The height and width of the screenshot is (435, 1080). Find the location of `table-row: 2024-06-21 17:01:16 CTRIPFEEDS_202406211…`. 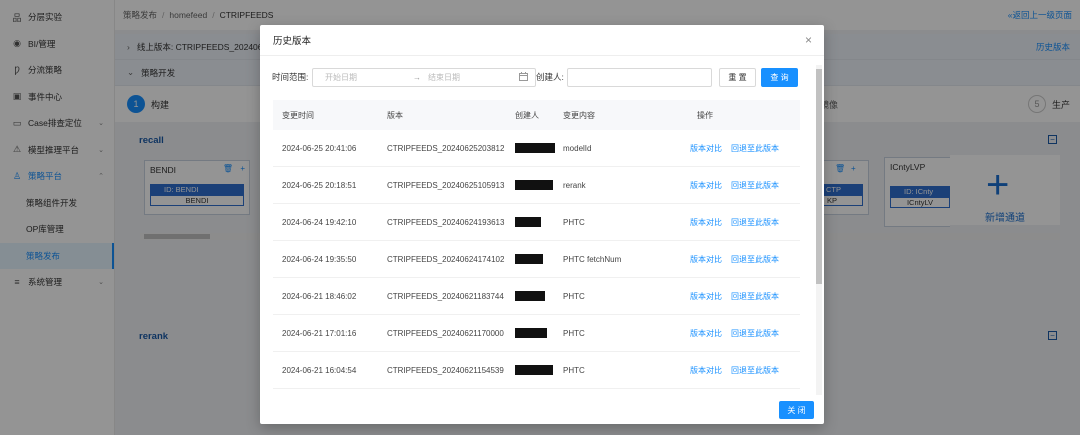

table-row: 2024-06-21 17:01:16 CTRIPFEEDS_202406211… is located at coordinates (536, 333).